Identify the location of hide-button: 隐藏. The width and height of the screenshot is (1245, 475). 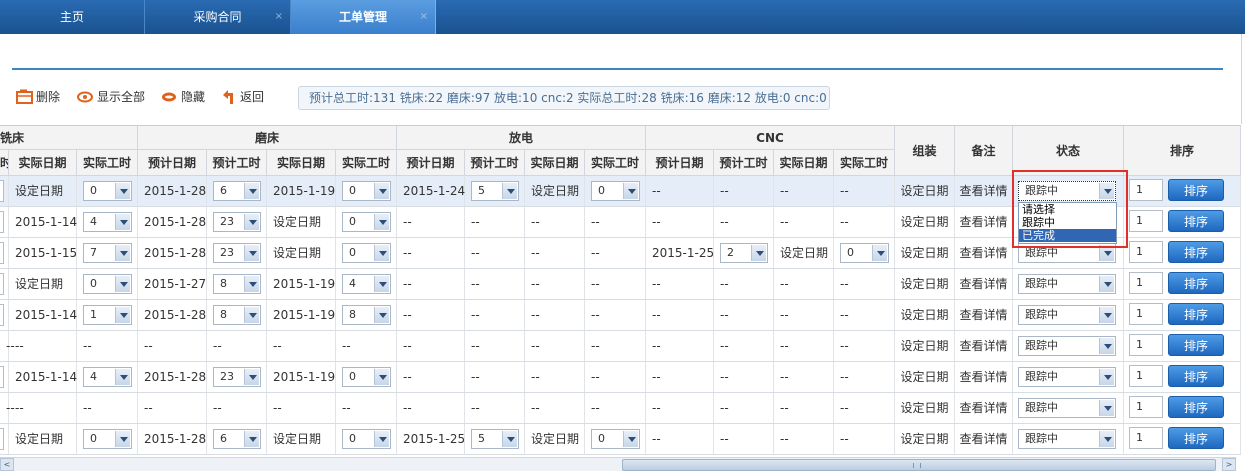
(185, 97).